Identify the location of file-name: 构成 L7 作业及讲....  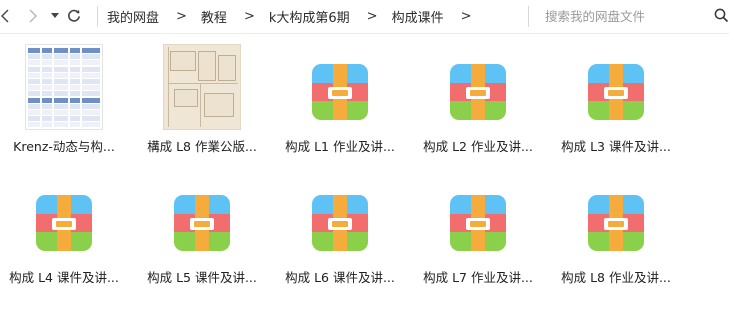
(478, 277).